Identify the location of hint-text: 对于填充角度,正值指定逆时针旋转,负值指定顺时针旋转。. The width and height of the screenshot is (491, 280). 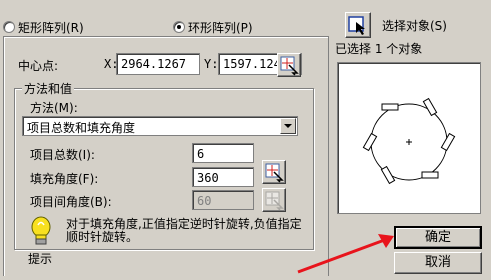
(184, 230).